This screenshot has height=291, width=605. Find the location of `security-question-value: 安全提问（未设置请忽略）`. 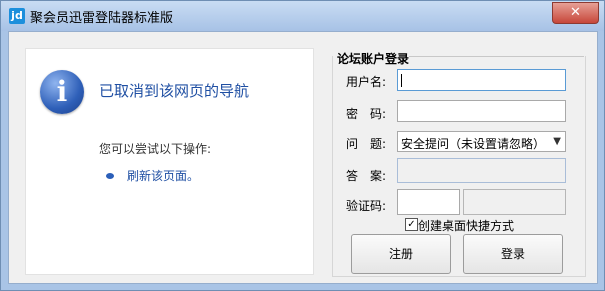

security-question-value: 安全提问（未设置请忽略） is located at coordinates (473, 144).